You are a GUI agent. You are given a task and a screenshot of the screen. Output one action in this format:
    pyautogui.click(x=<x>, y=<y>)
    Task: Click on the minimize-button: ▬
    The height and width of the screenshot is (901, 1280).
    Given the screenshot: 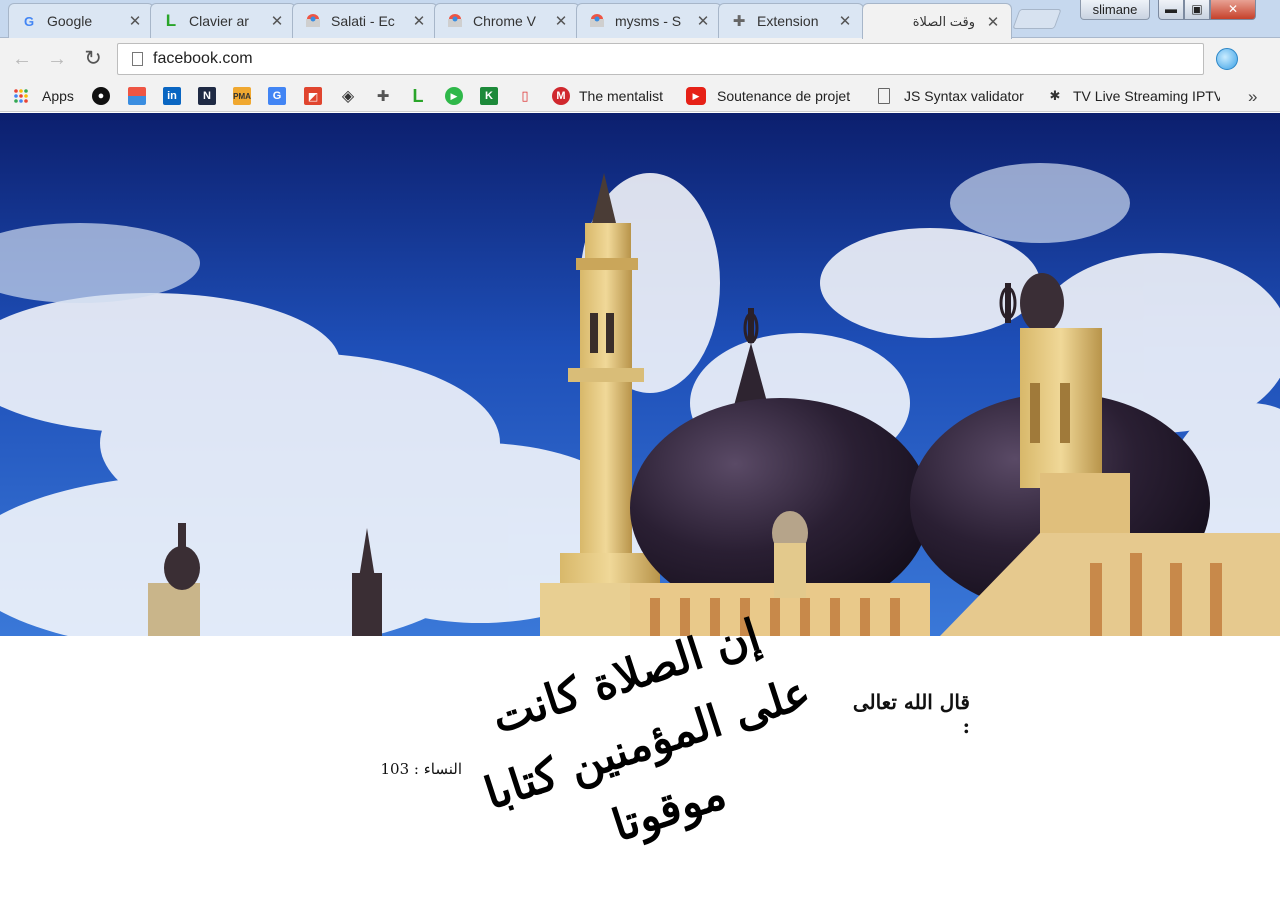 What is the action you would take?
    pyautogui.click(x=1171, y=10)
    